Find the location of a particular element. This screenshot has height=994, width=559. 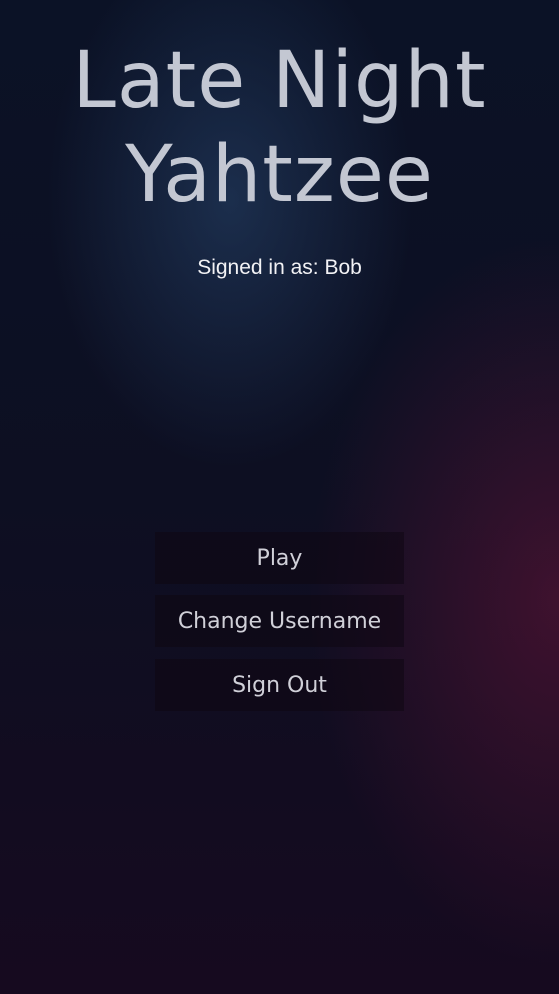

title-line-2: Yahtzee is located at coordinates (279, 175).